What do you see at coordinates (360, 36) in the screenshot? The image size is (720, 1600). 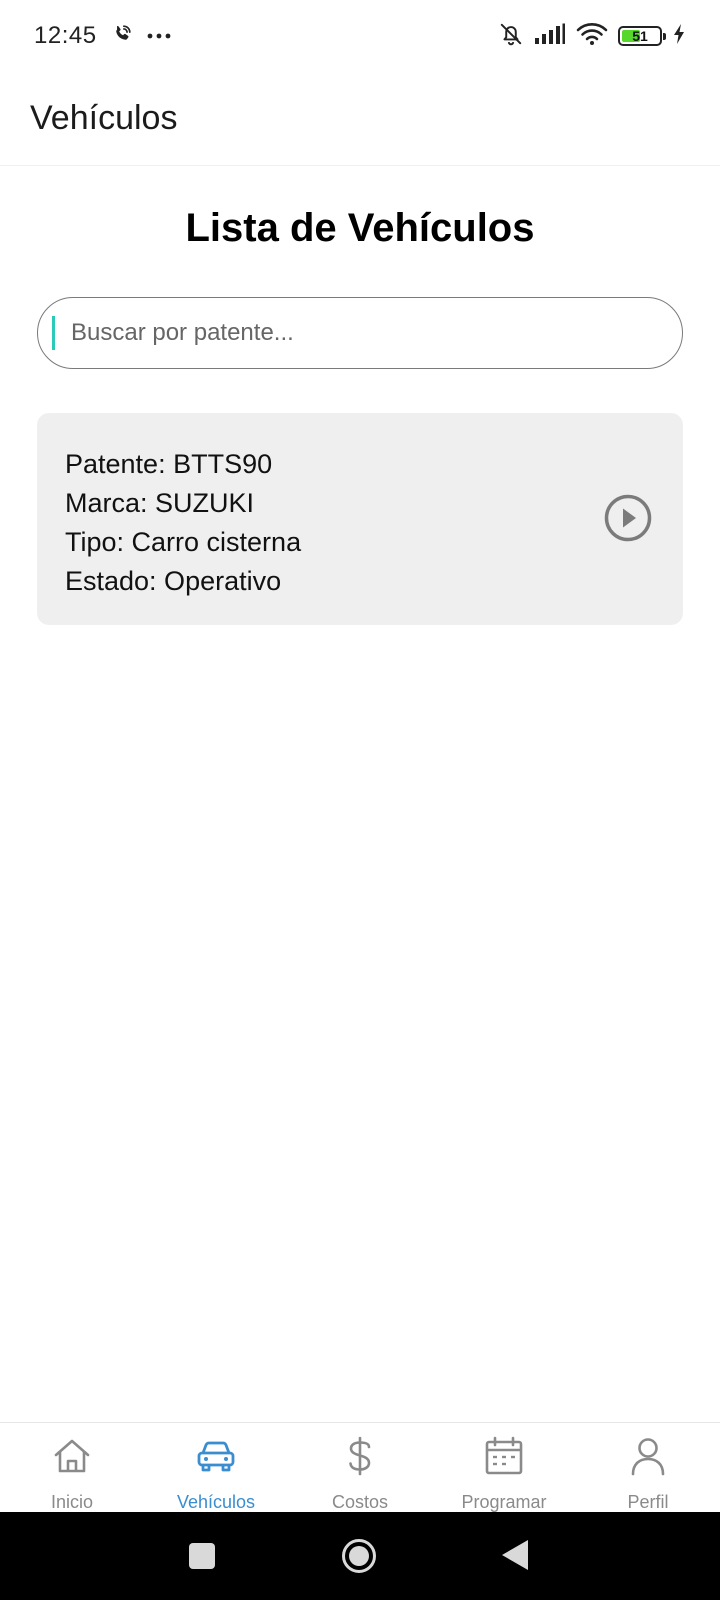 I see `status-bar: 12:45 51` at bounding box center [360, 36].